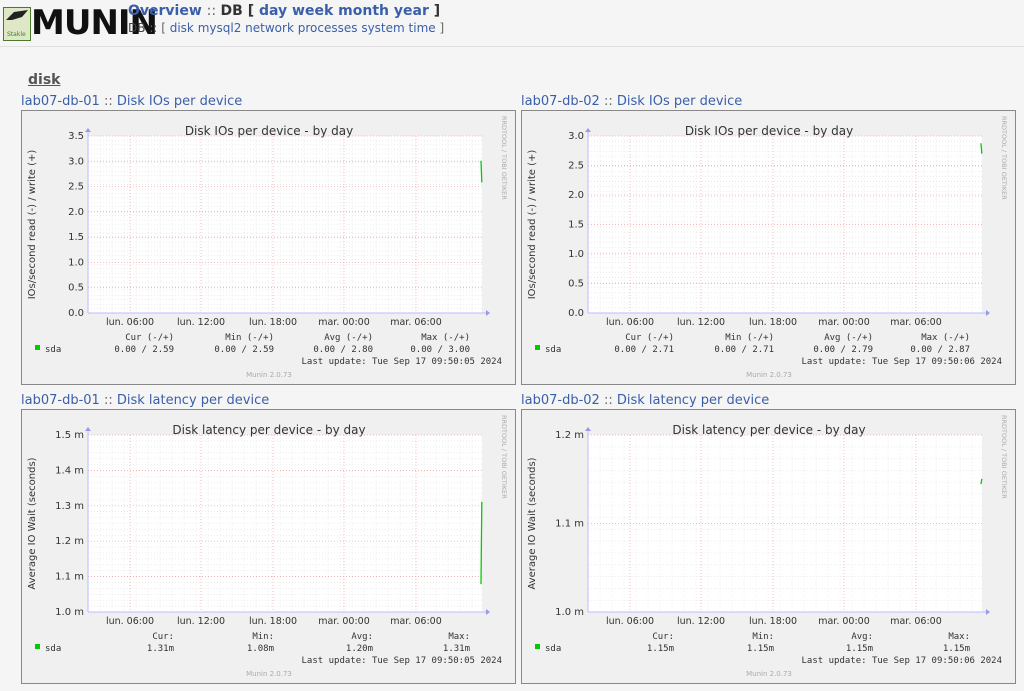  What do you see at coordinates (253, 11) in the screenshot?
I see `bracket-open: [` at bounding box center [253, 11].